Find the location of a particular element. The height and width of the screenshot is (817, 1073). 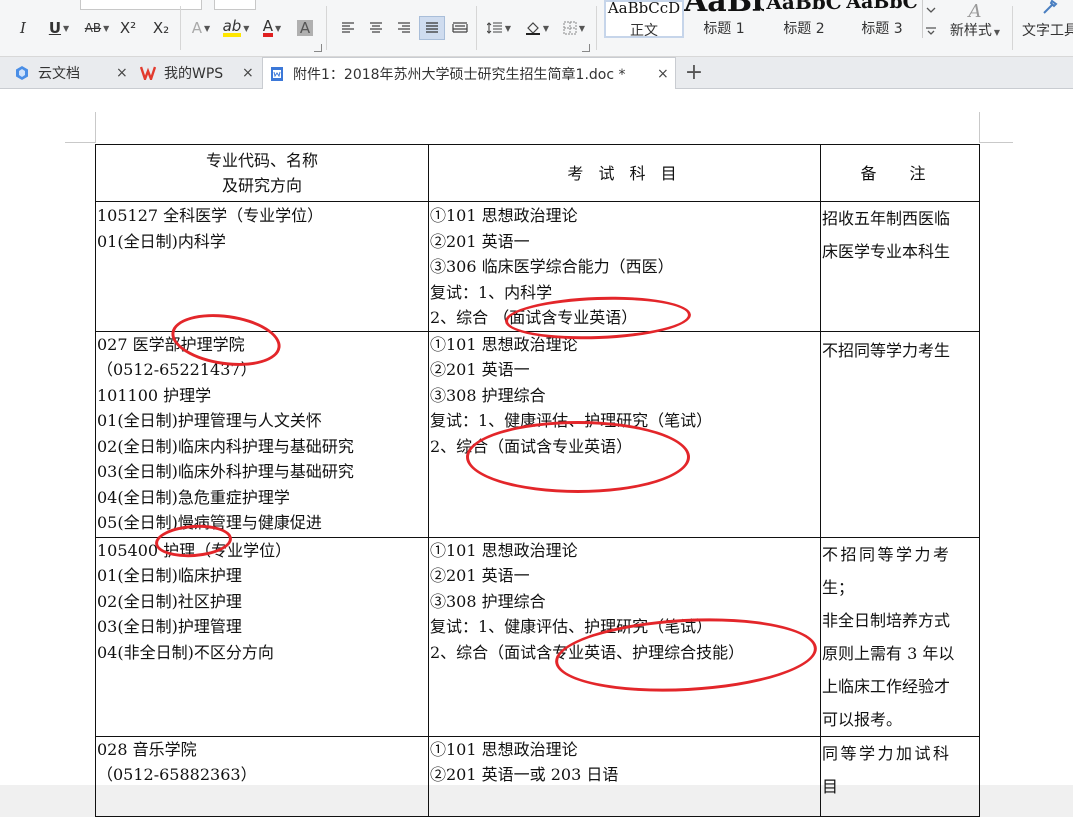

justify-icon is located at coordinates (432, 27).